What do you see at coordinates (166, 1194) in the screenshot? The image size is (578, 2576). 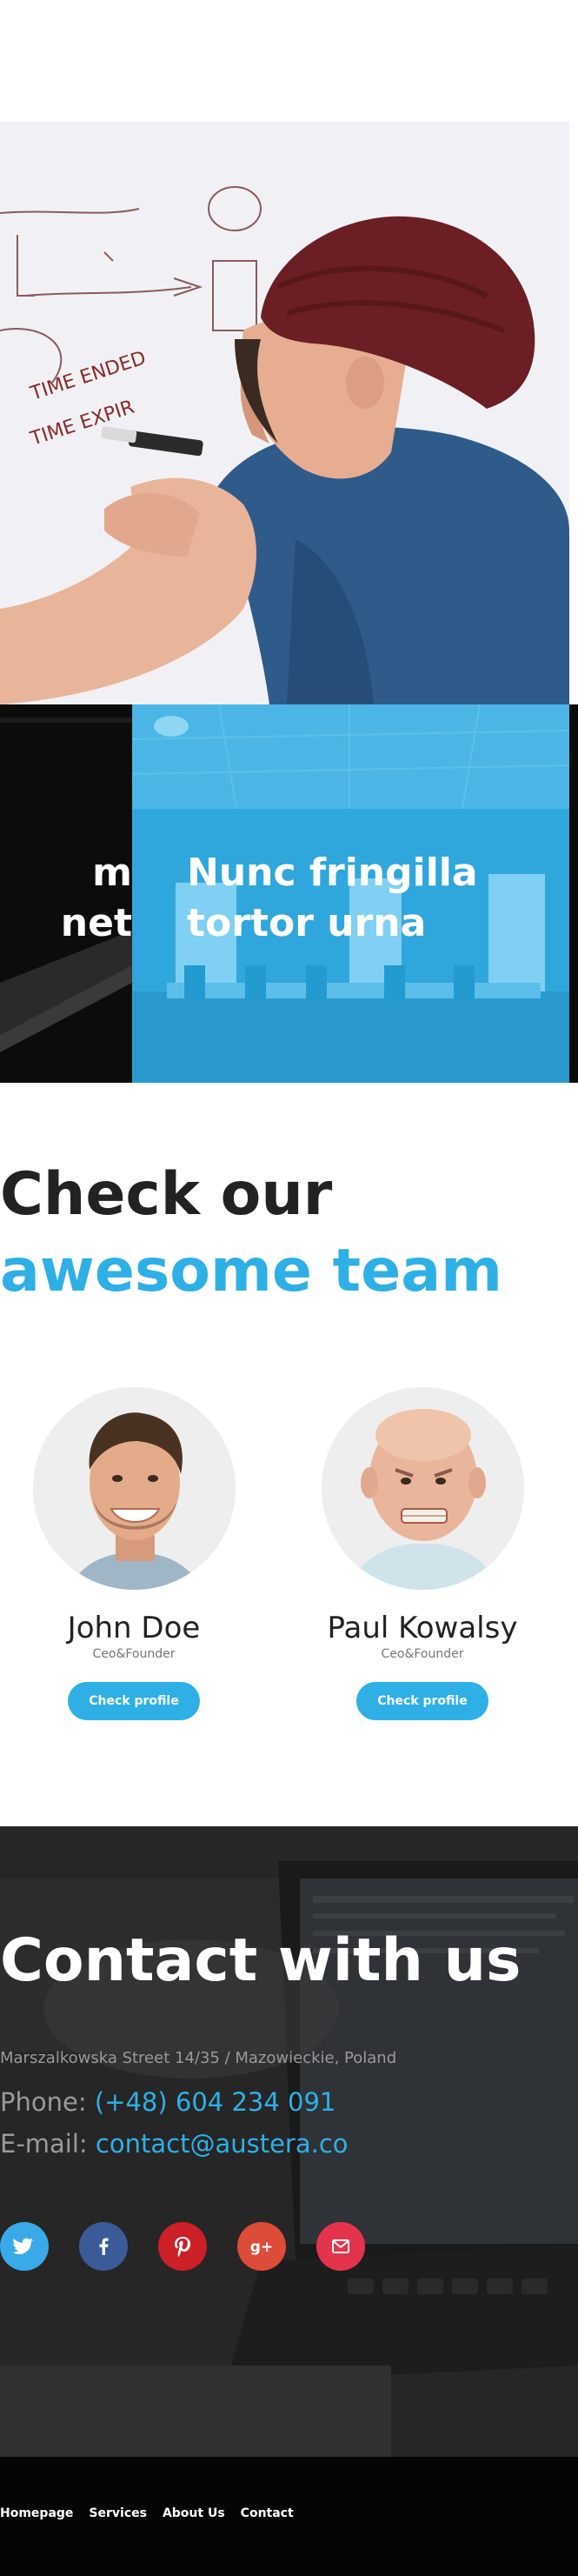 I see `team-heading-line-1: Check our` at bounding box center [166, 1194].